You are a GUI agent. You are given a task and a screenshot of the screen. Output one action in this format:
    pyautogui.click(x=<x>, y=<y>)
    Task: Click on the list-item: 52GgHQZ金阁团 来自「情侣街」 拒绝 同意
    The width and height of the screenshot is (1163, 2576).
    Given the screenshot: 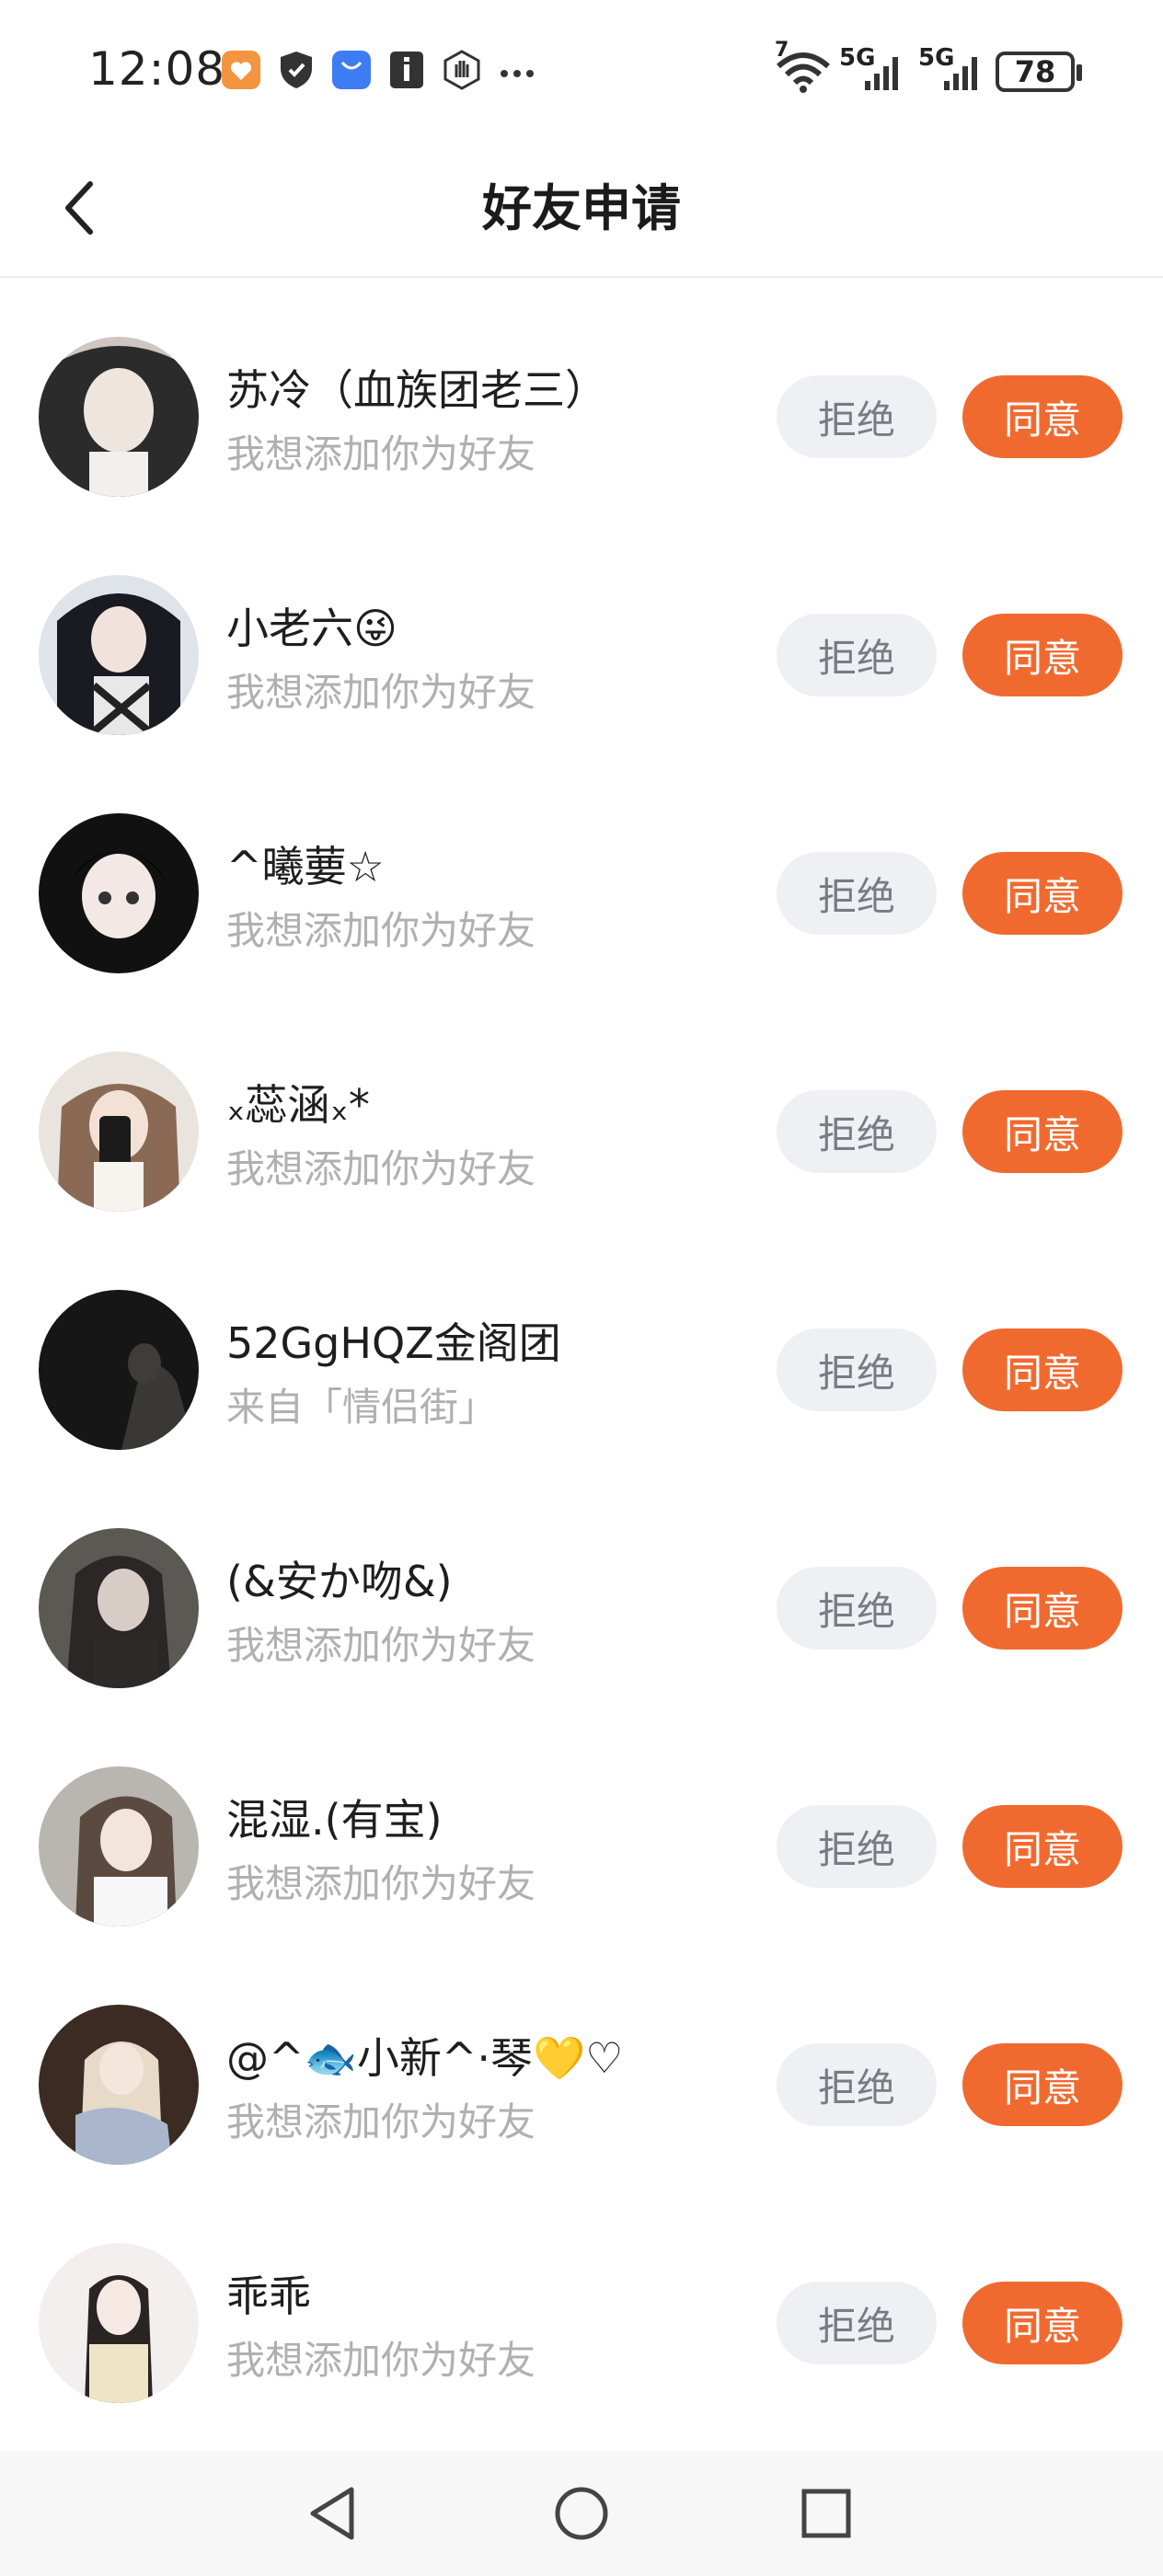 What is the action you would take?
    pyautogui.click(x=581, y=1350)
    